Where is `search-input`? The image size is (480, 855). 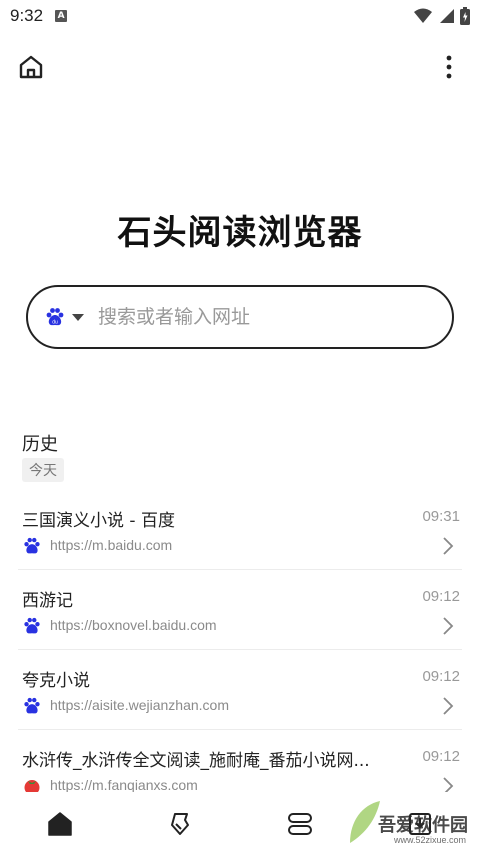 search-input is located at coordinates (258, 317).